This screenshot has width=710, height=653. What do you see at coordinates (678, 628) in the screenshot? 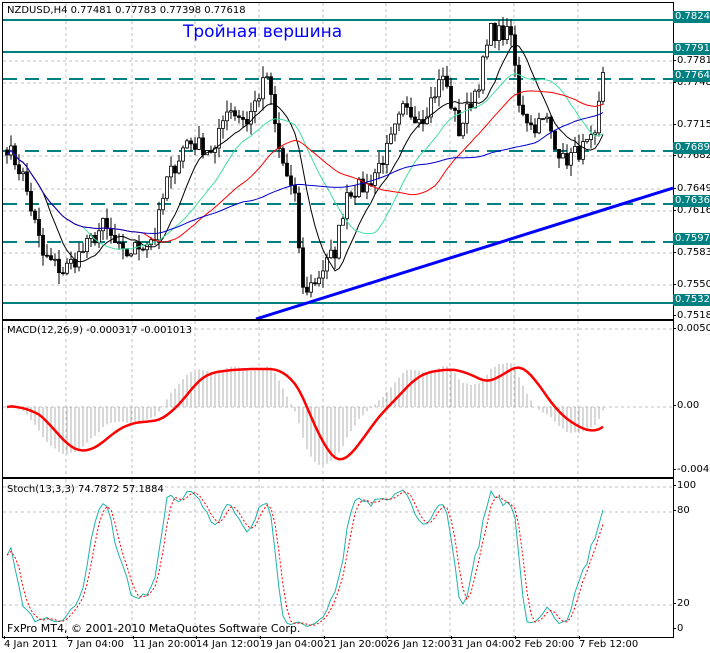
I see `stoch-tick: 0` at bounding box center [678, 628].